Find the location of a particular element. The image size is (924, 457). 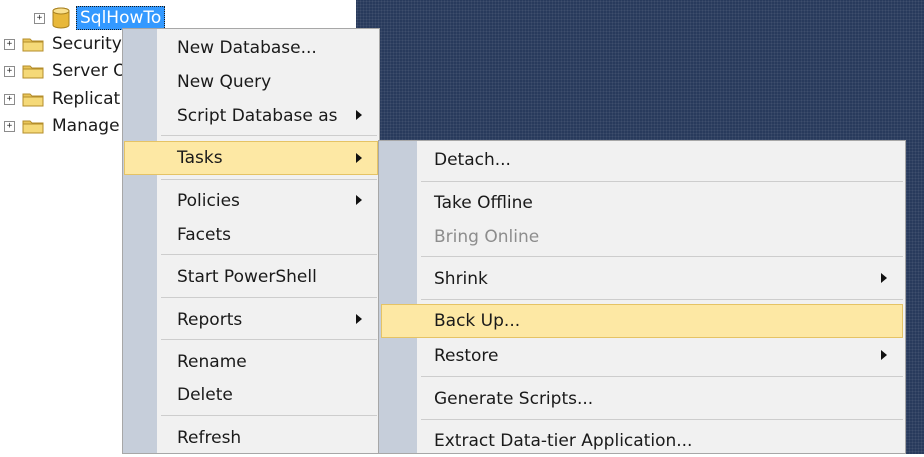

menu-item-bring-online: Bring Online is located at coordinates (487, 236).